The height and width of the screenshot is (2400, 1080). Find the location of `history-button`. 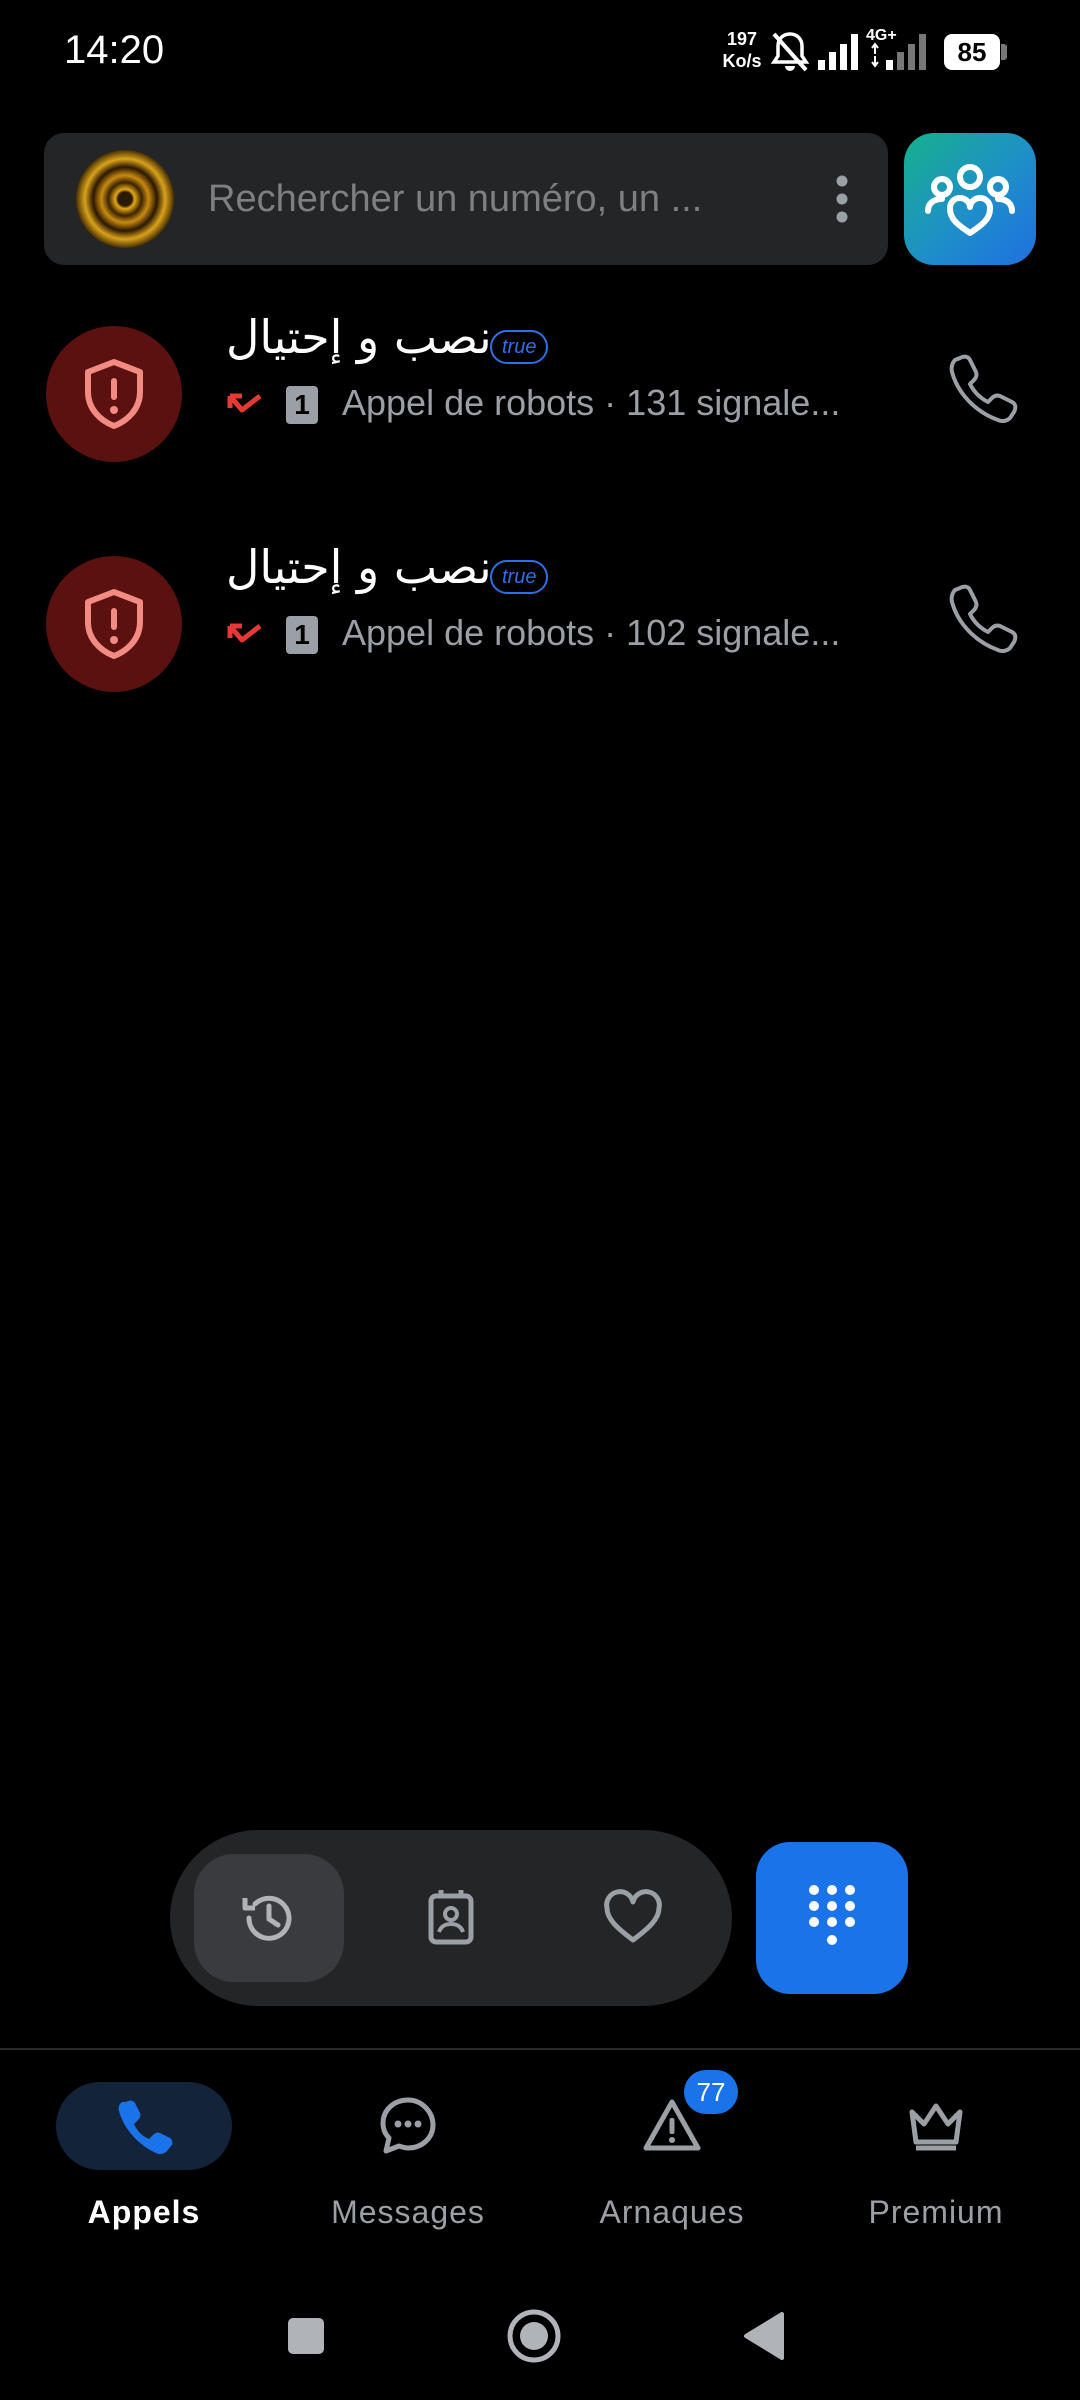

history-button is located at coordinates (269, 1918).